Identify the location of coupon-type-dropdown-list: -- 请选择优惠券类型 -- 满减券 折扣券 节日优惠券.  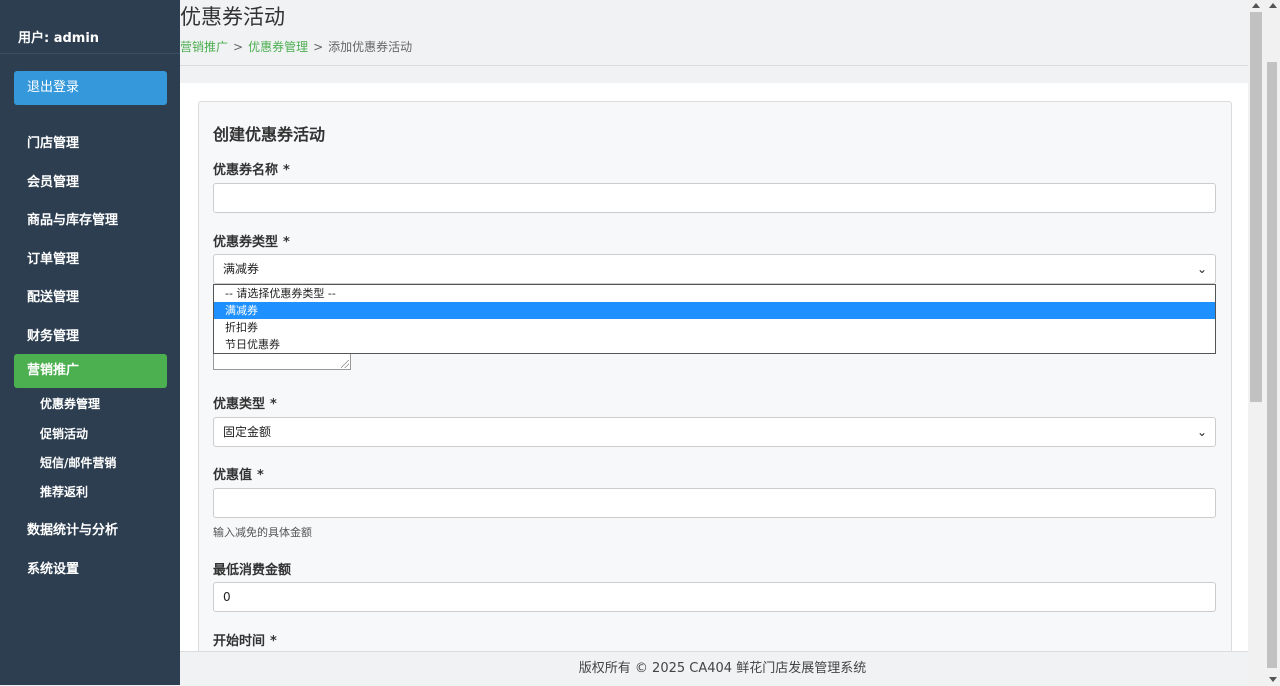
(714, 319).